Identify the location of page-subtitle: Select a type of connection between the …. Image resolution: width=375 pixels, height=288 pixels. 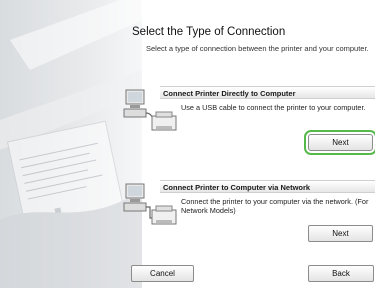
(257, 48).